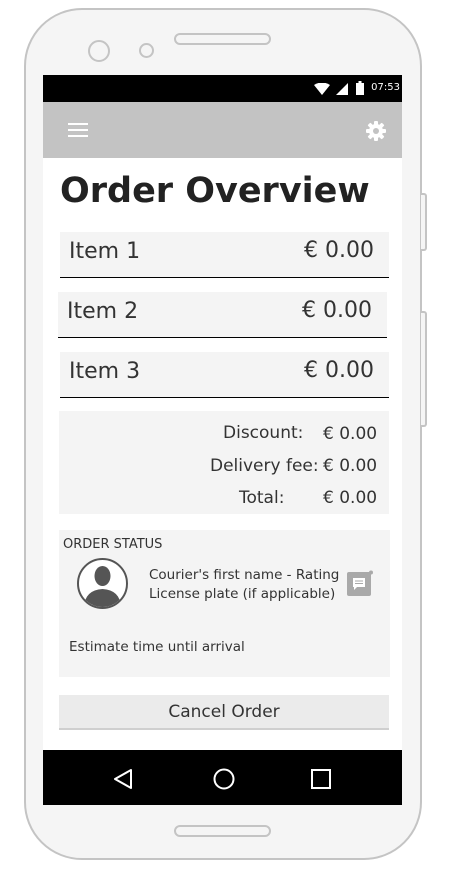 This screenshot has height=878, width=452. I want to click on courier-avatar, so click(102, 583).